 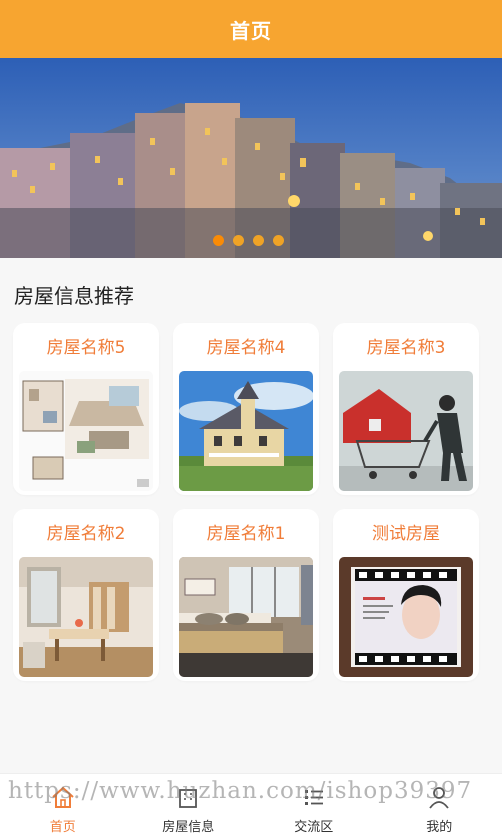 What do you see at coordinates (188, 827) in the screenshot?
I see `tab-label: 房屋信息` at bounding box center [188, 827].